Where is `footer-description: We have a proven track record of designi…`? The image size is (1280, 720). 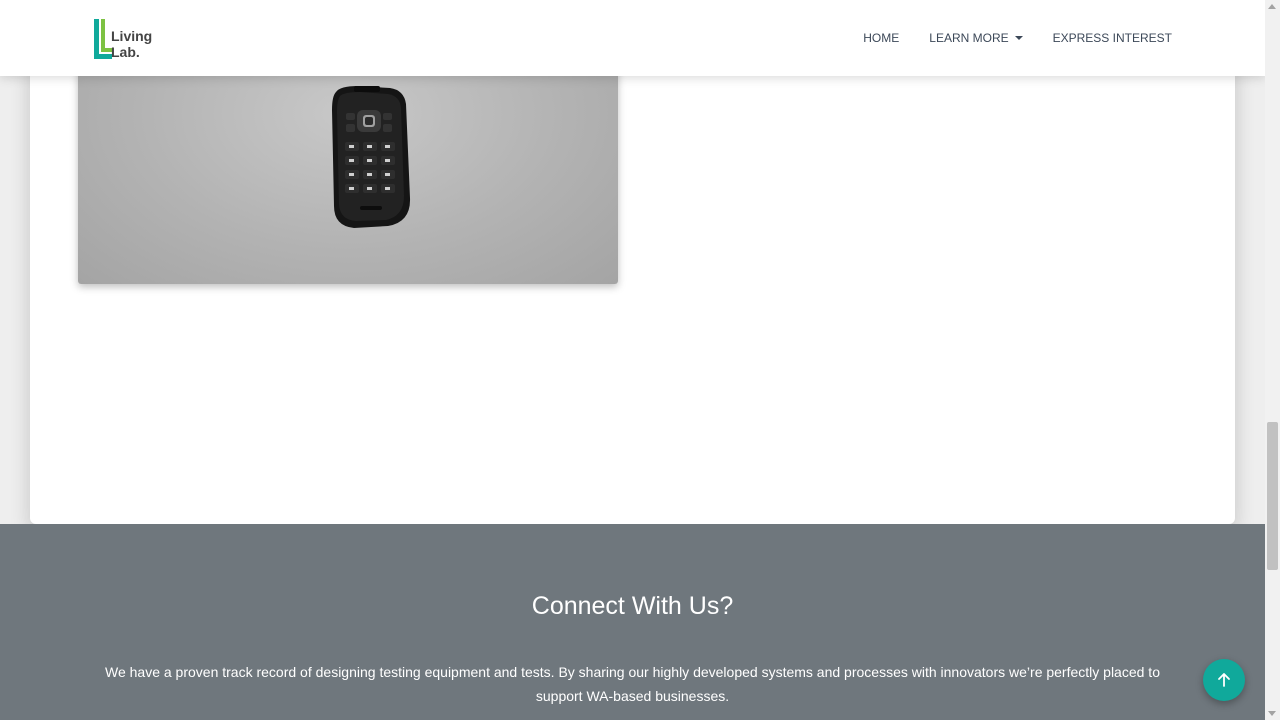
footer-description: We have a proven track record of designi… is located at coordinates (632, 684).